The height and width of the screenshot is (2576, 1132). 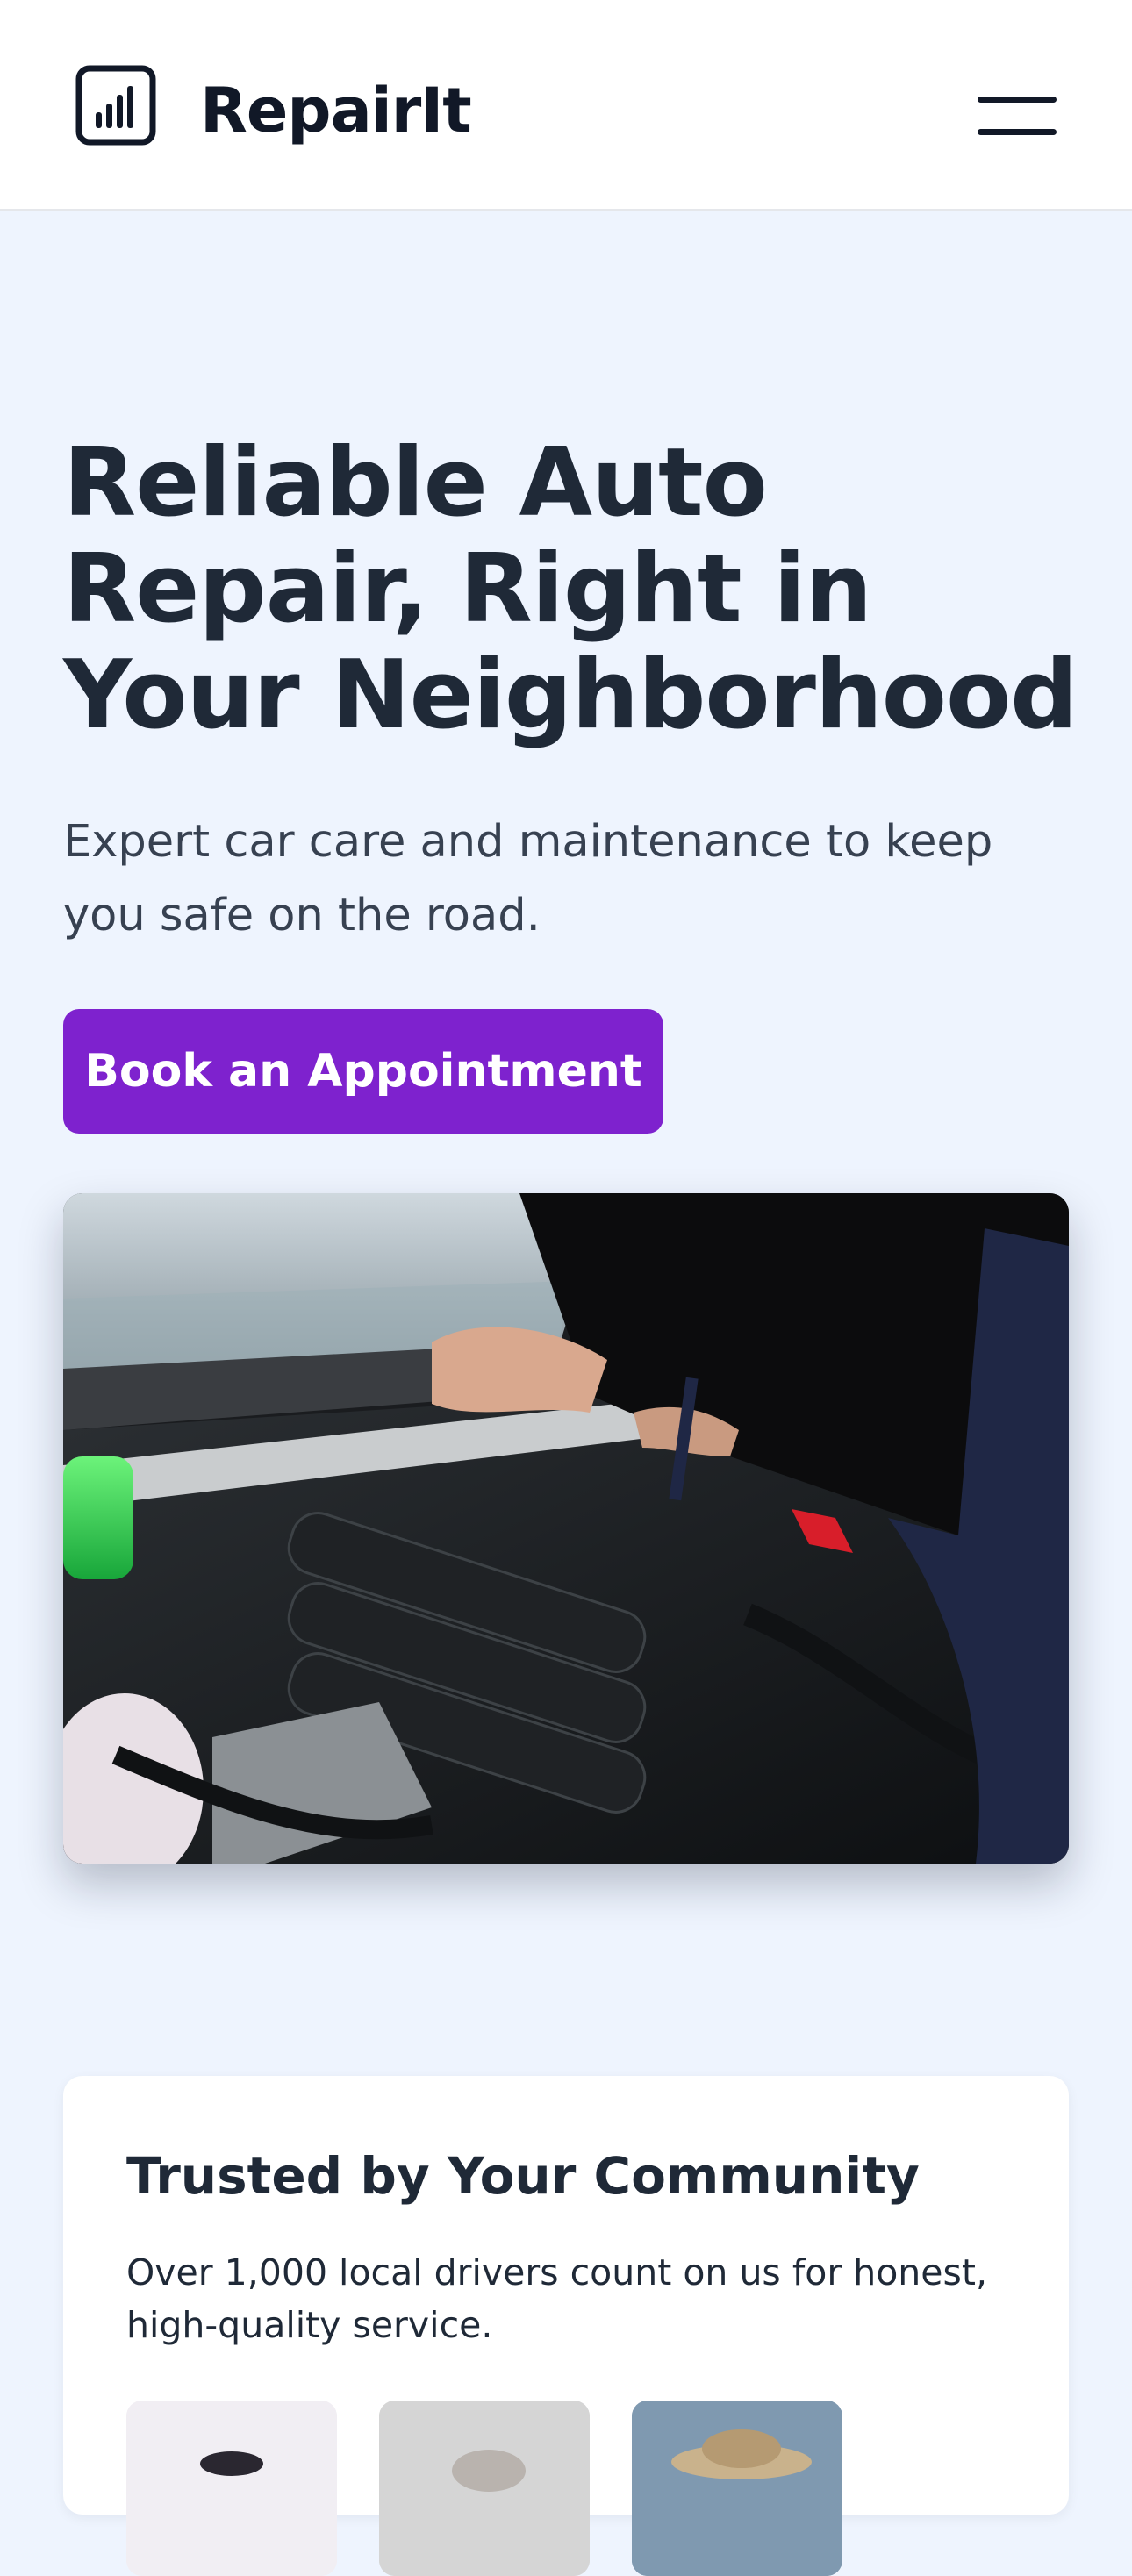 What do you see at coordinates (363, 1071) in the screenshot?
I see `book-appointment-button: Book an Appointment` at bounding box center [363, 1071].